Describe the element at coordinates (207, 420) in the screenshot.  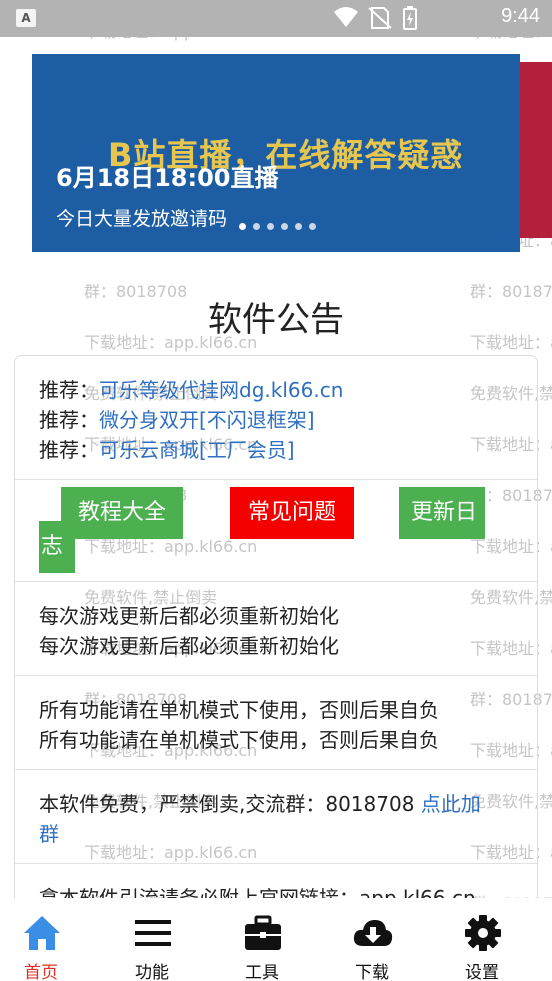
I see `recommend-link: 微分身双开[不闪退框架]` at that location.